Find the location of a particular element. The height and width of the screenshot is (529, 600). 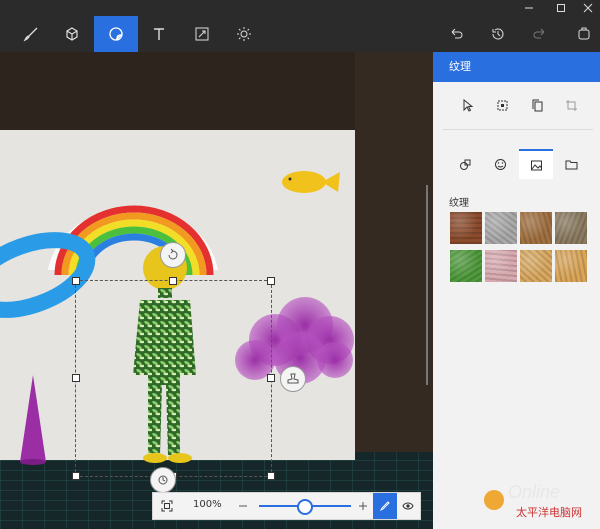

maximize-icon is located at coordinates (561, 8).